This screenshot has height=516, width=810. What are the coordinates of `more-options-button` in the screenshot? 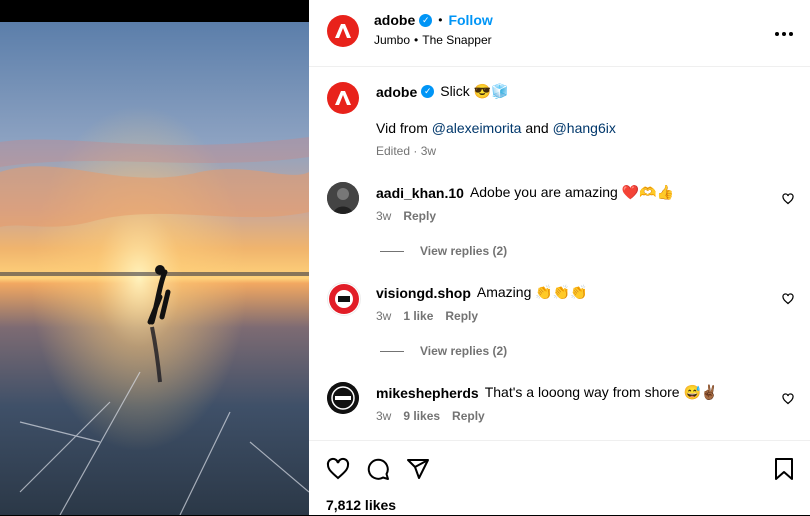 It's located at (784, 33).